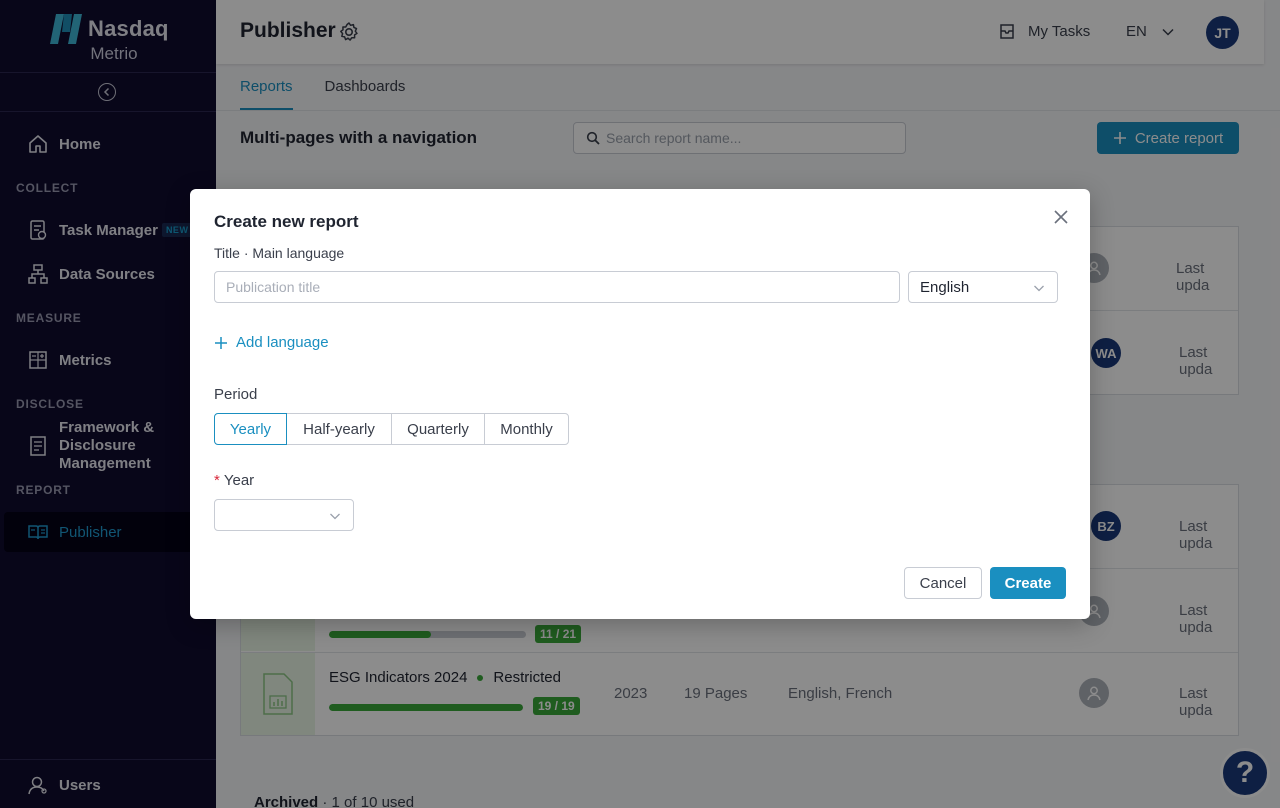  What do you see at coordinates (983, 287) in the screenshot?
I see `main-language-select: English` at bounding box center [983, 287].